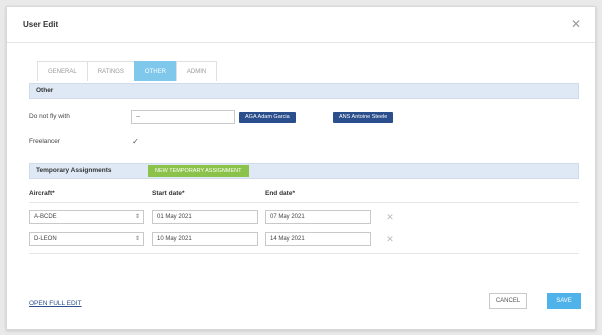  What do you see at coordinates (205, 239) in the screenshot?
I see `start-date-input-2: 10 May 2021` at bounding box center [205, 239].